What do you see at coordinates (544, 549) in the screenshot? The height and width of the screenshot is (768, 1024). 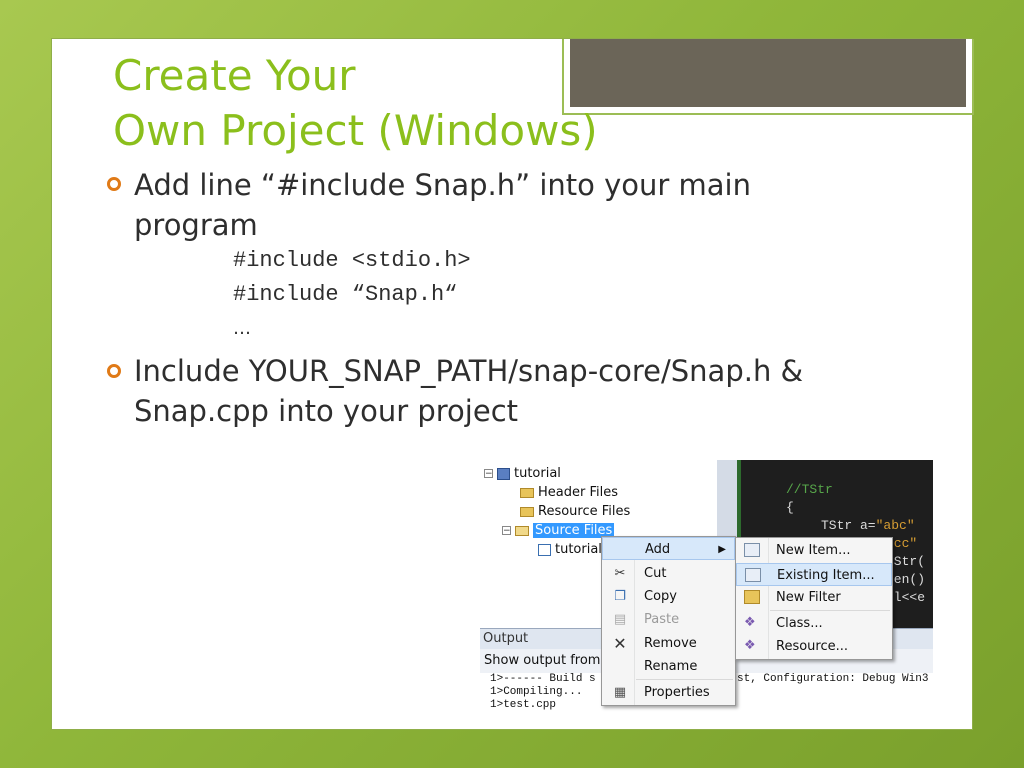 I see `cpp-file-icon` at bounding box center [544, 549].